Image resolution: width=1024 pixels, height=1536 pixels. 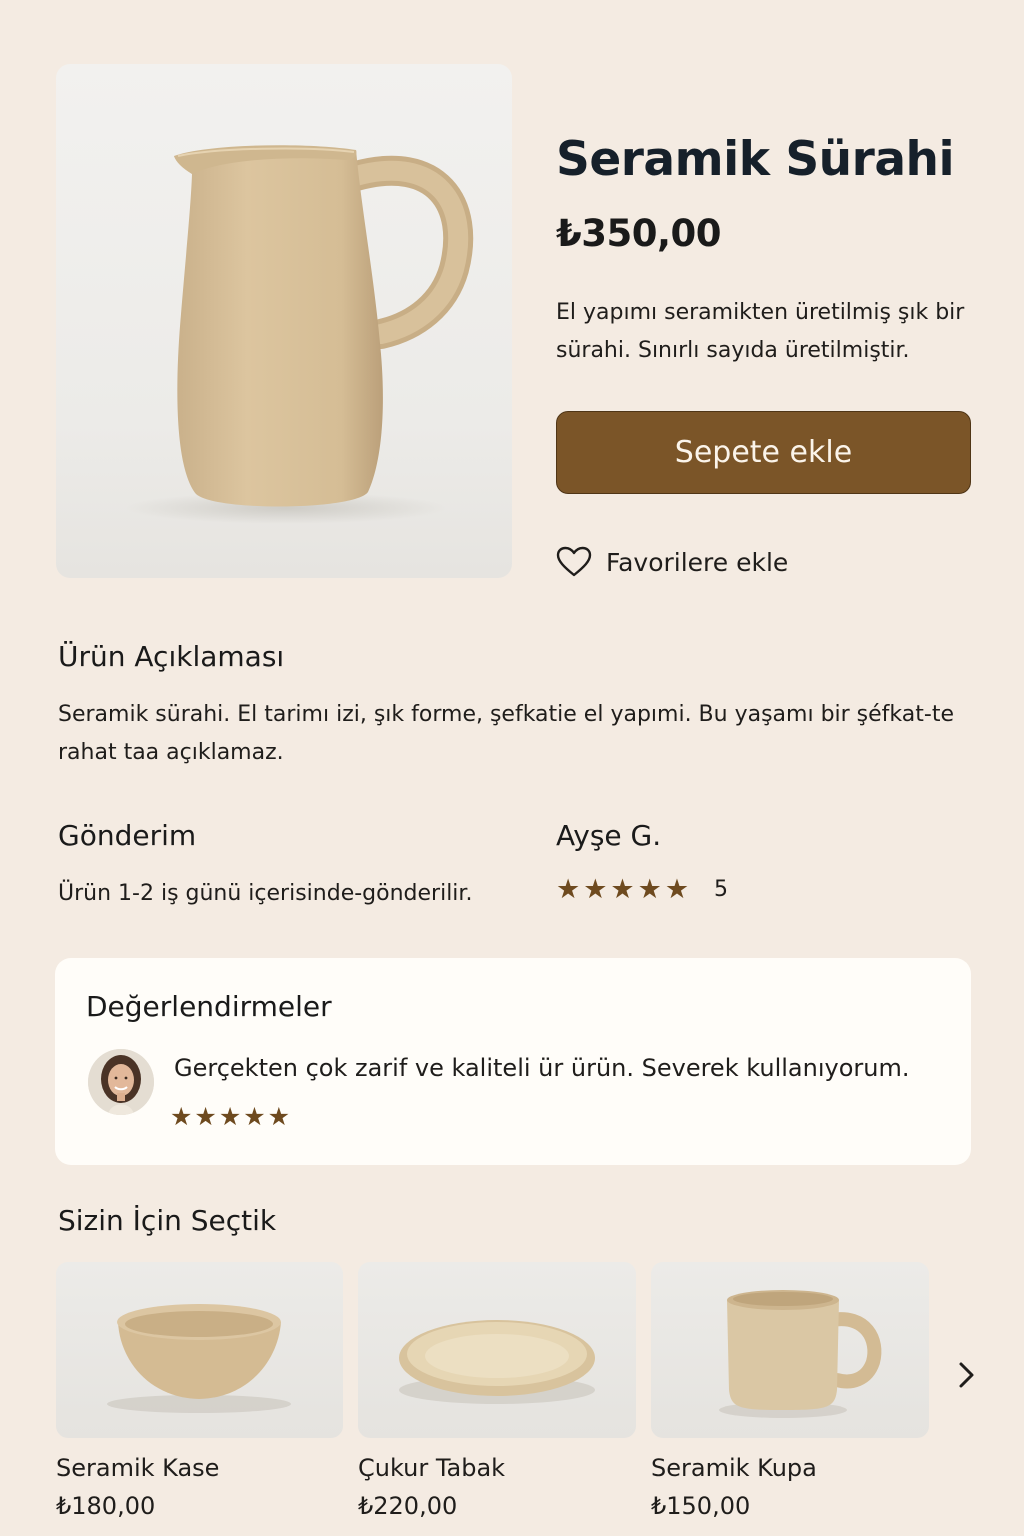 What do you see at coordinates (199, 1358) in the screenshot?
I see `bowl-image` at bounding box center [199, 1358].